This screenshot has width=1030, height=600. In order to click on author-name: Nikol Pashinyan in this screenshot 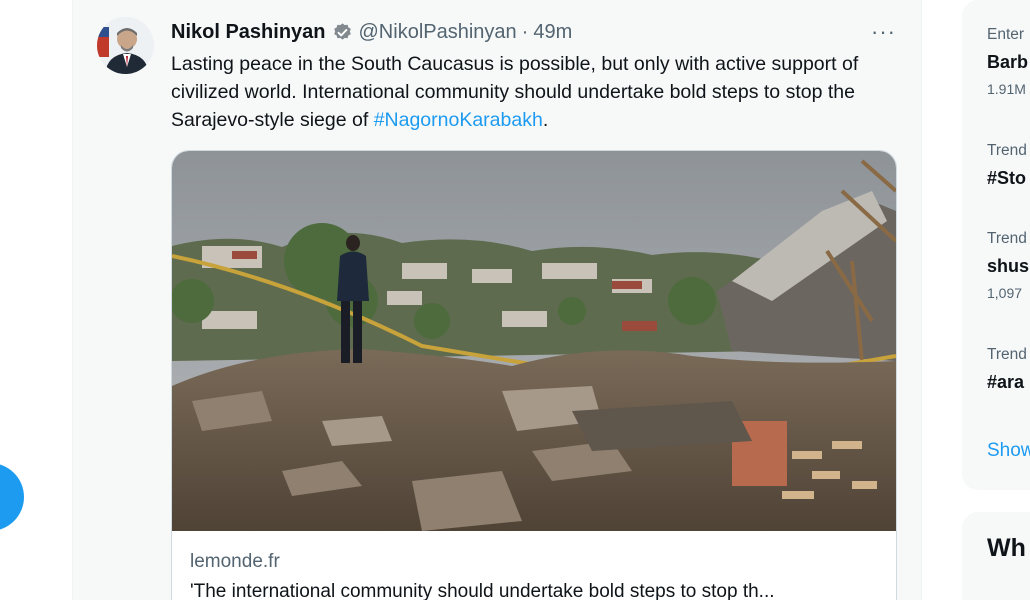, I will do `click(248, 32)`.